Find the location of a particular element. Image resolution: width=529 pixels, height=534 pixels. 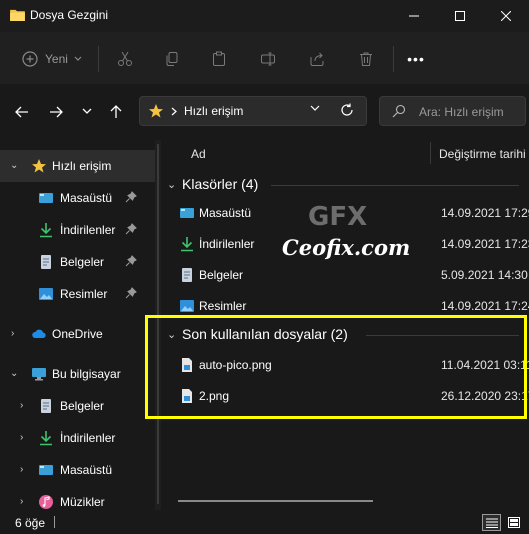

item-name: Resimler is located at coordinates (223, 306).